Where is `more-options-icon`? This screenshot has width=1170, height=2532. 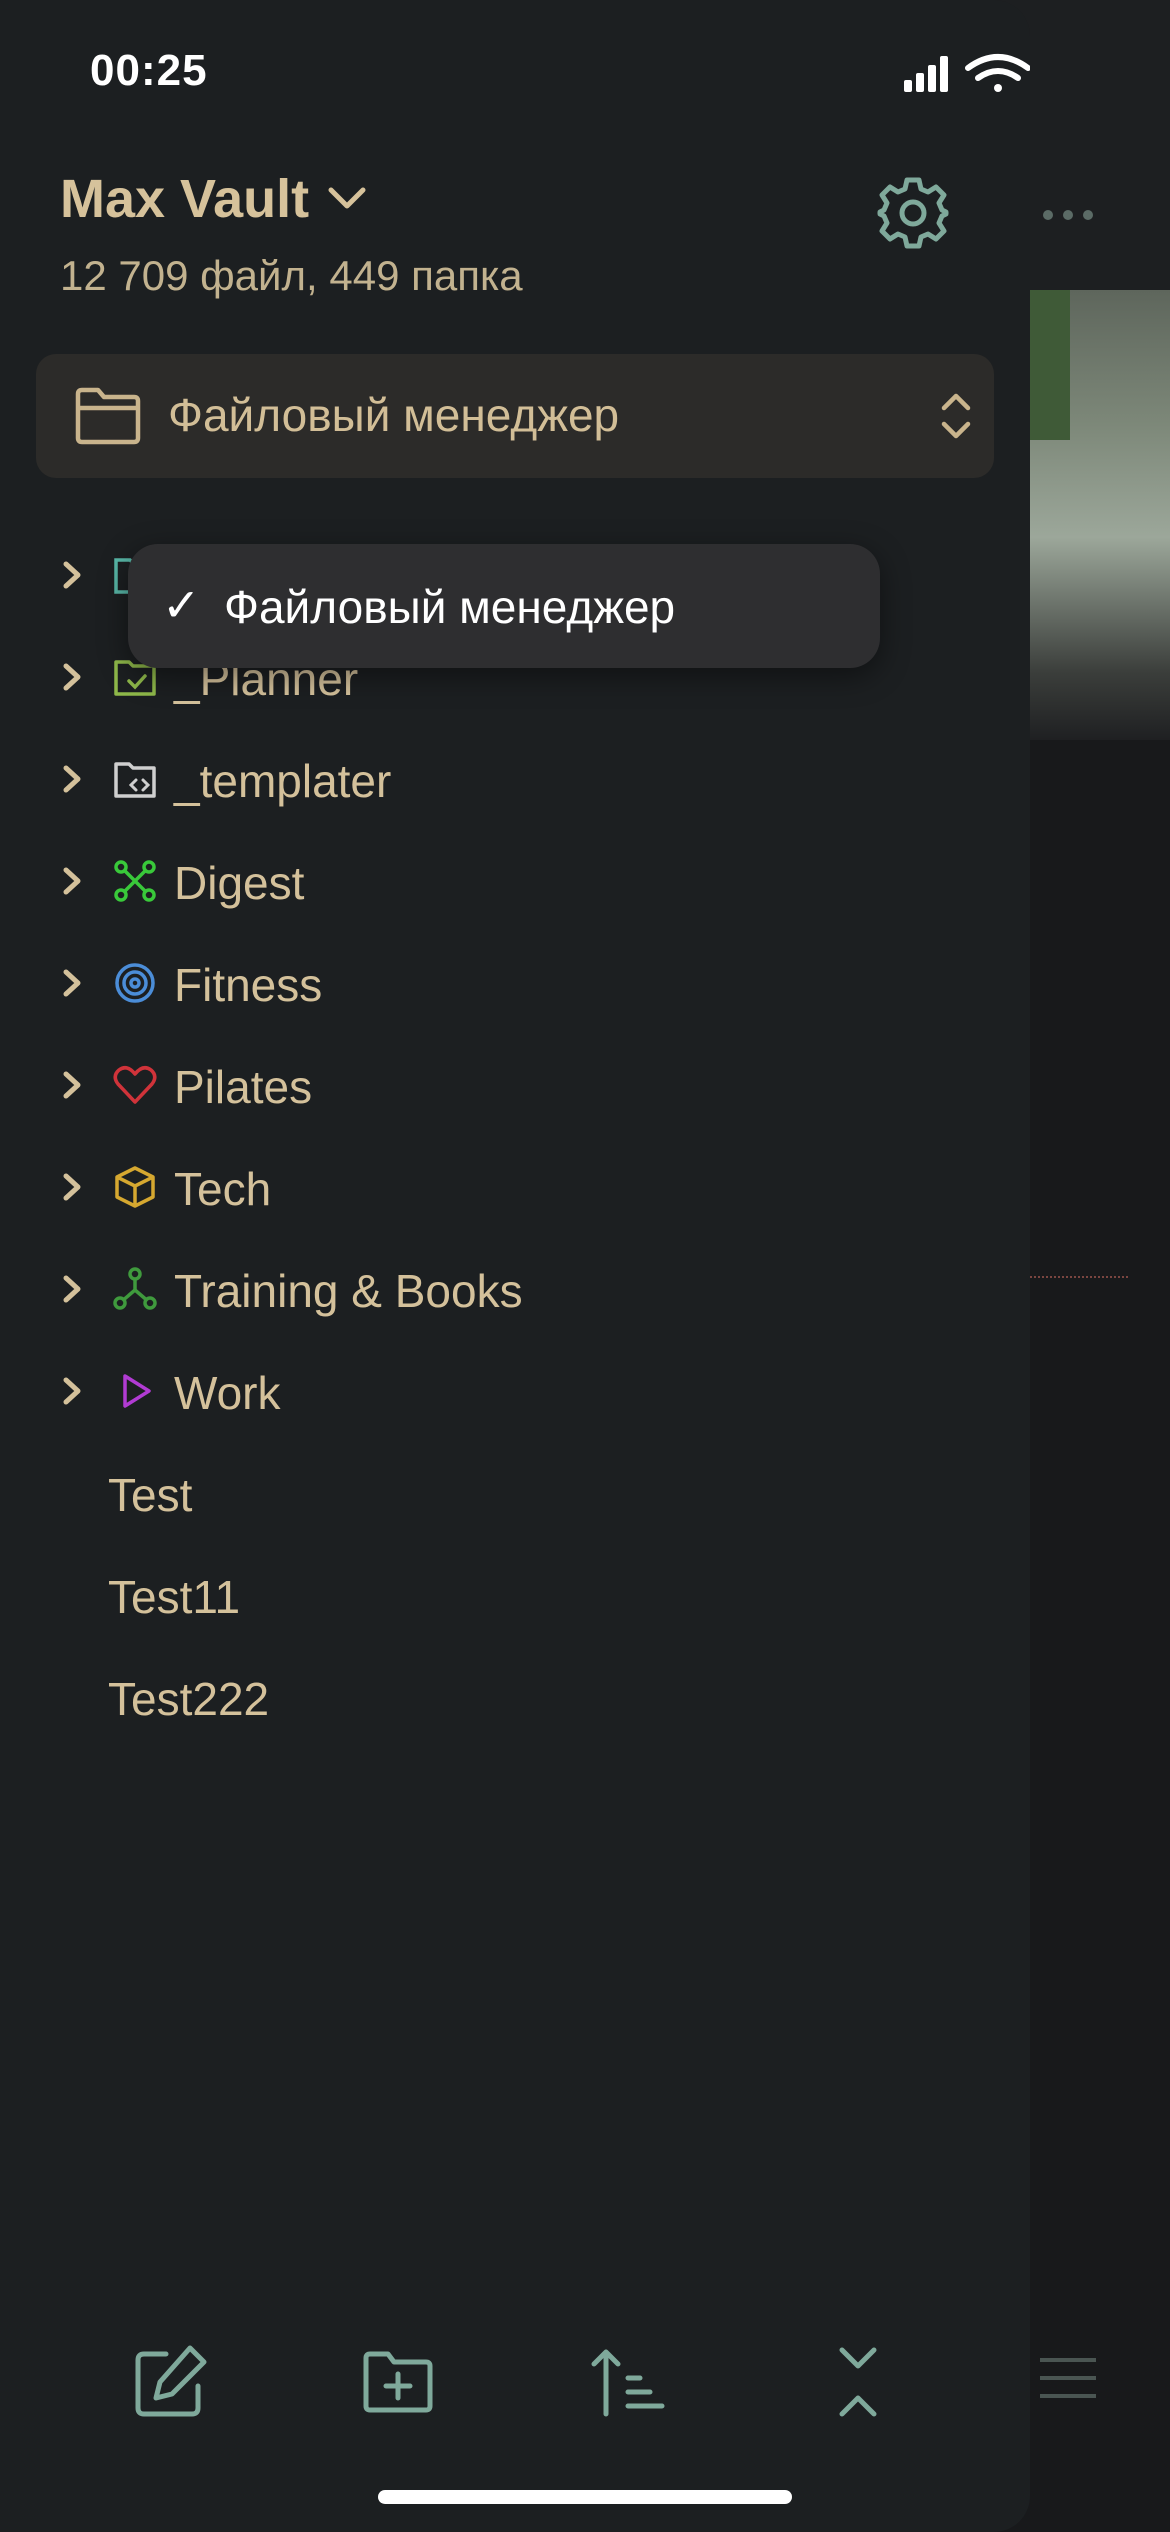
more-options-icon is located at coordinates (1068, 215).